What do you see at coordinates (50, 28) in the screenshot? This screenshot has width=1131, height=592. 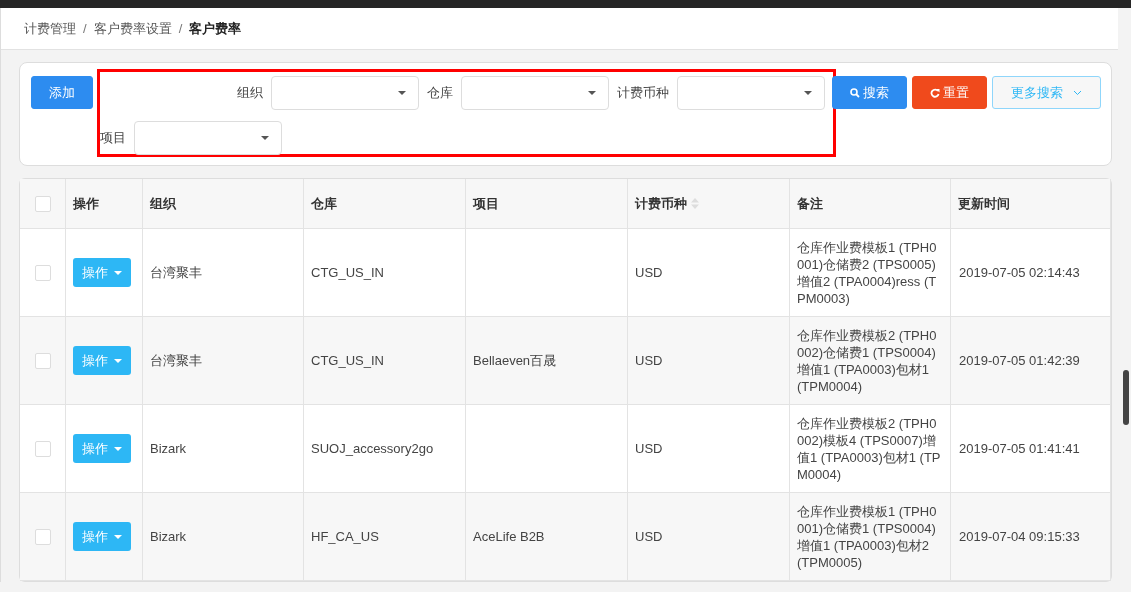 I see `breadcrumb-item: 计费管理` at bounding box center [50, 28].